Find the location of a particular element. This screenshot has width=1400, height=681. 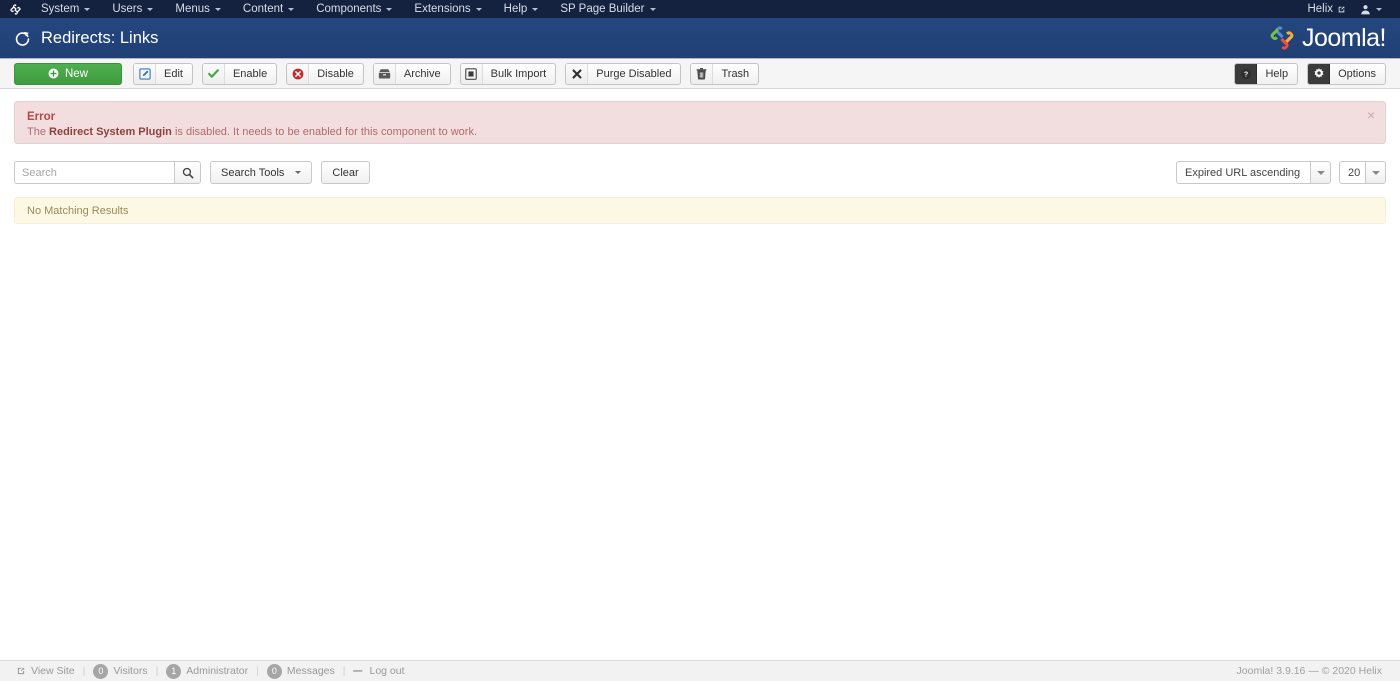

page-limit-select: 20 is located at coordinates (1362, 172).